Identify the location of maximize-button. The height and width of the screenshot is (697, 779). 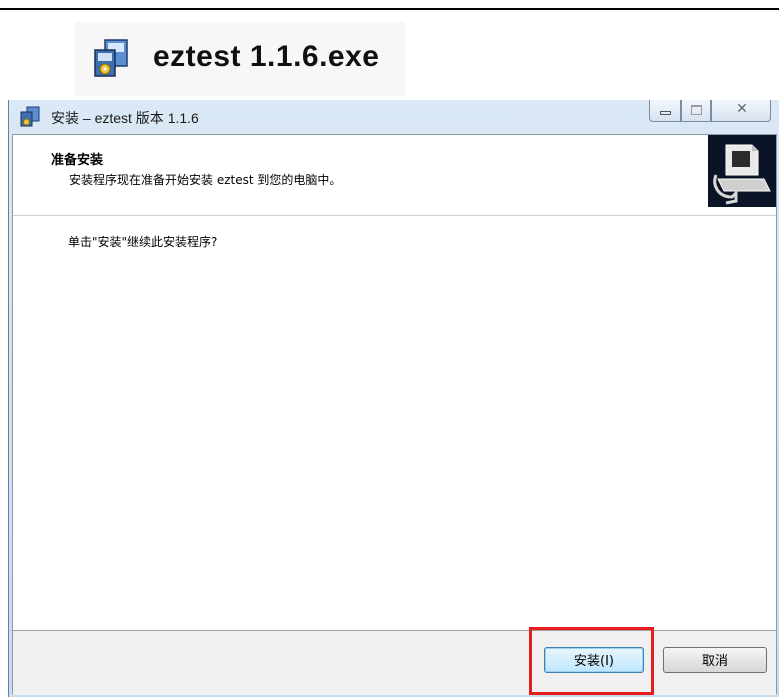
(696, 111).